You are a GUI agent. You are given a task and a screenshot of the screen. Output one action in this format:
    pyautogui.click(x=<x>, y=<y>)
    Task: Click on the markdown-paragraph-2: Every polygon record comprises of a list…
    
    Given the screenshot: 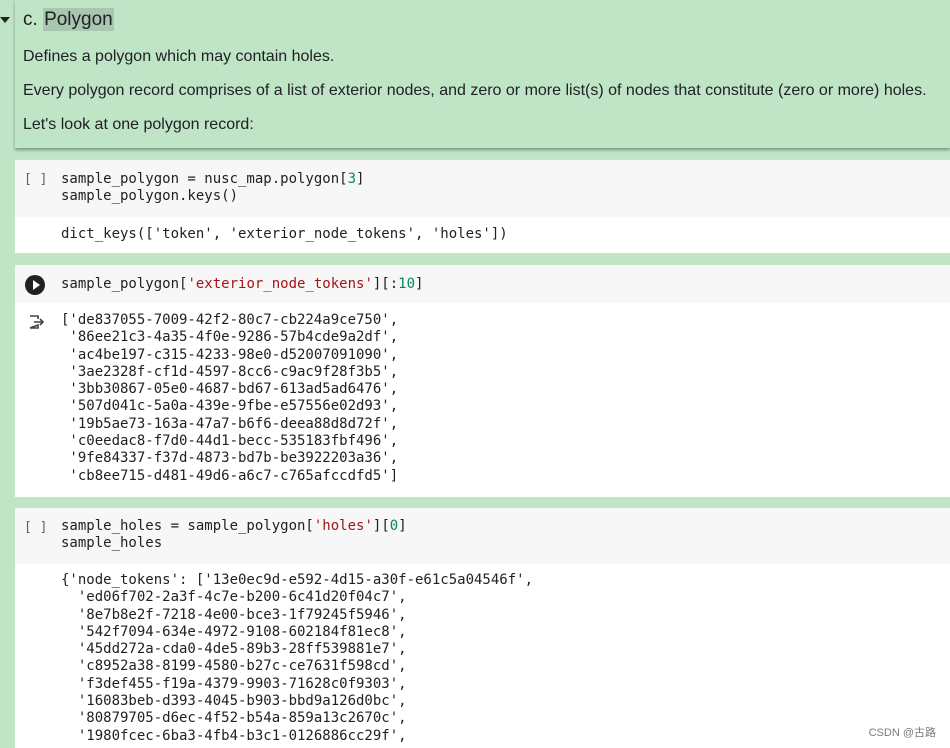 What is the action you would take?
    pyautogui.click(x=475, y=90)
    